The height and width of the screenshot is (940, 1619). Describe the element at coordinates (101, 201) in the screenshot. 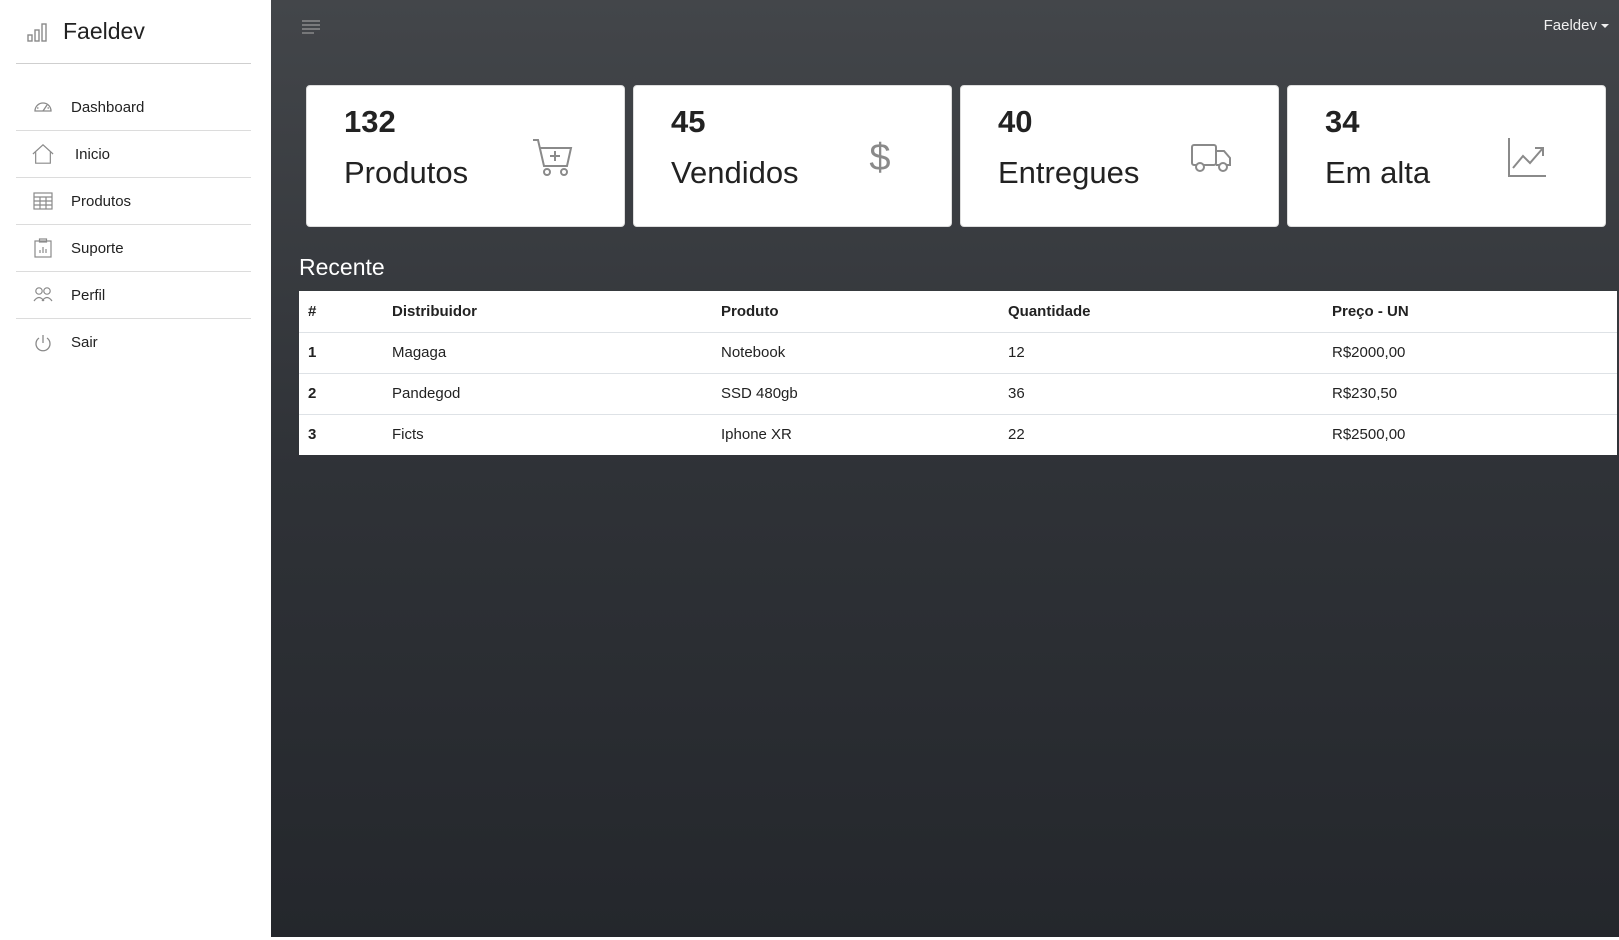

I see `sidebar-item-label: Produtos` at that location.